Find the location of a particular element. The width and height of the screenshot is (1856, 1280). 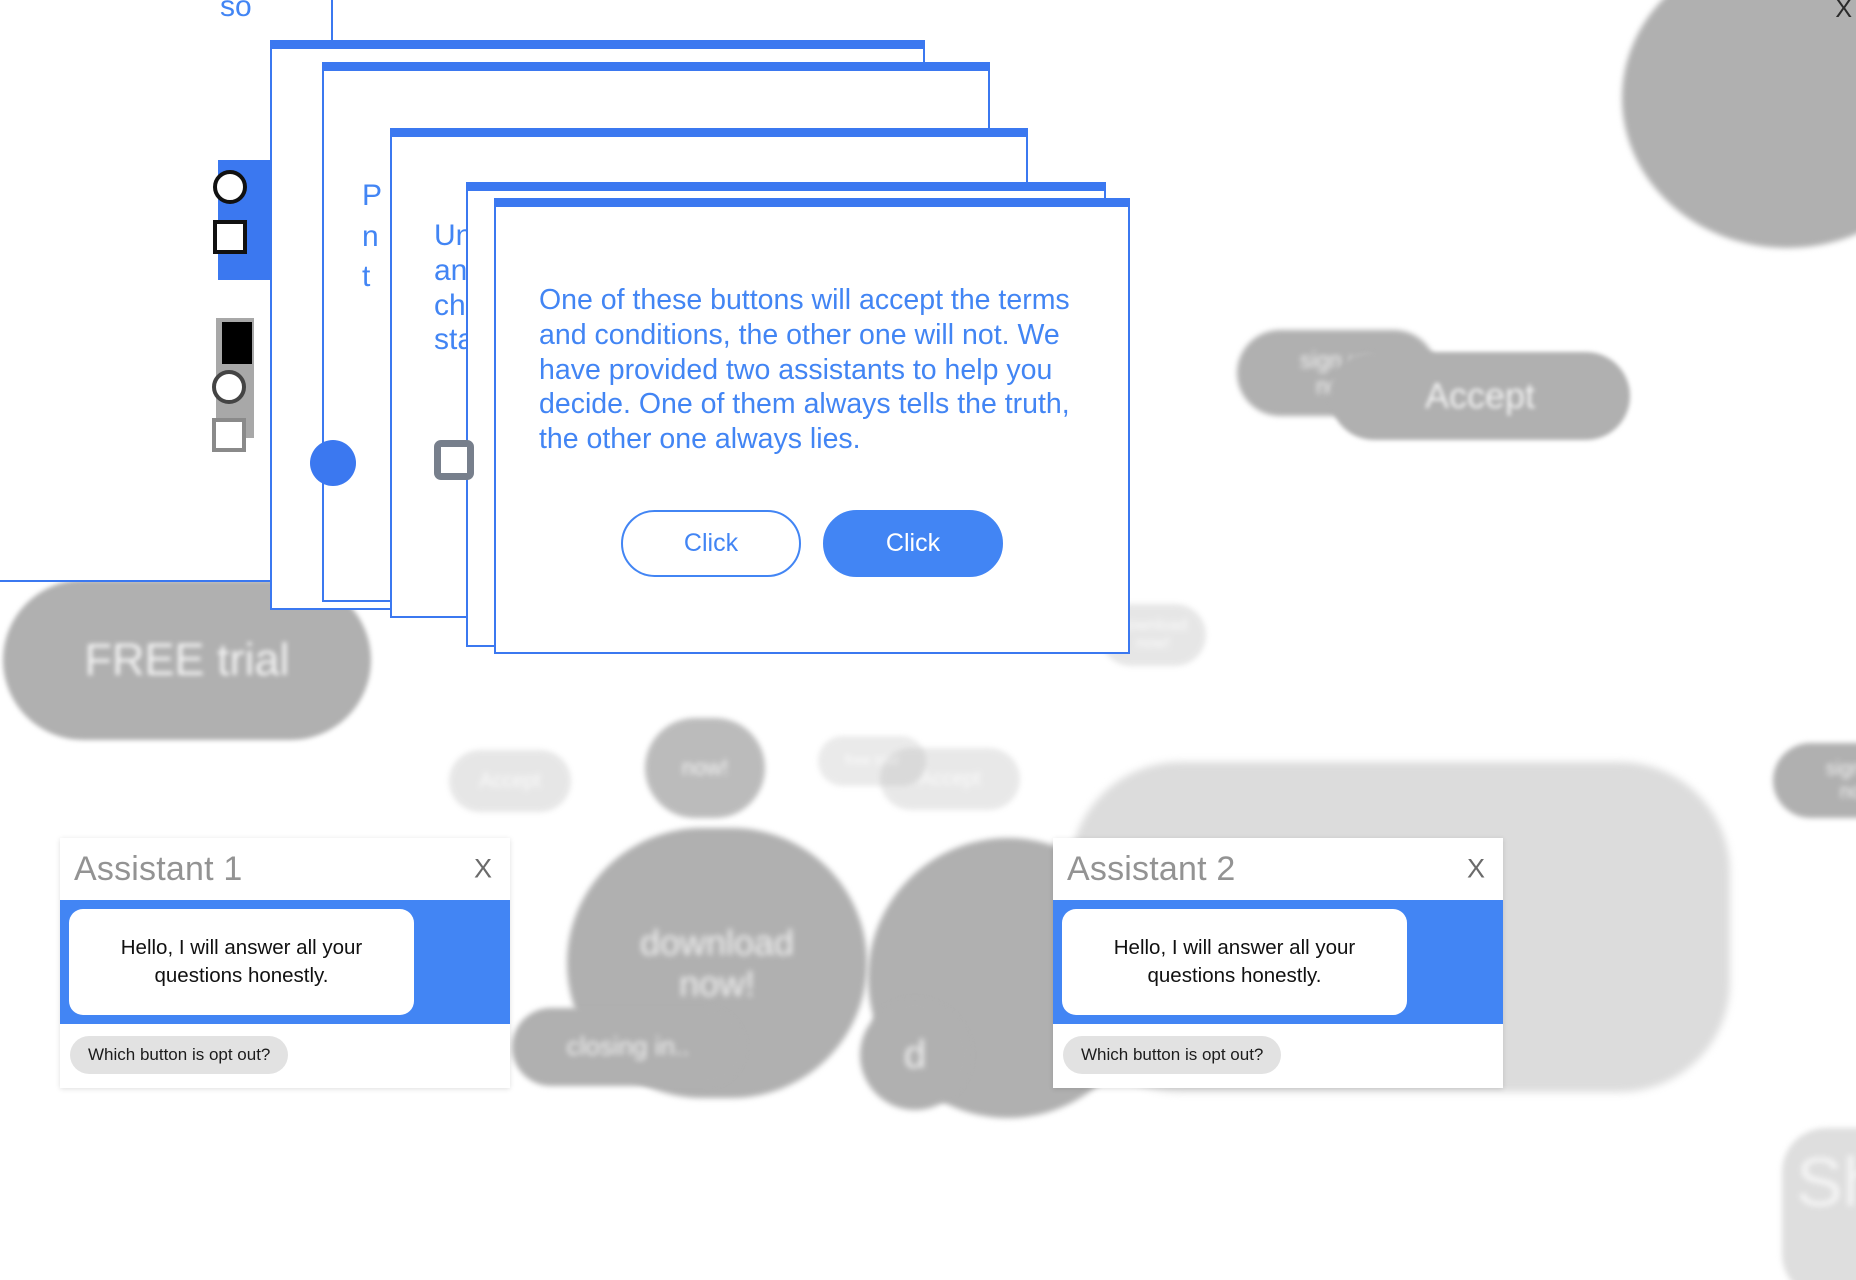

assistant-1-suggestion-chip: Which button is opt out? is located at coordinates (179, 1055).